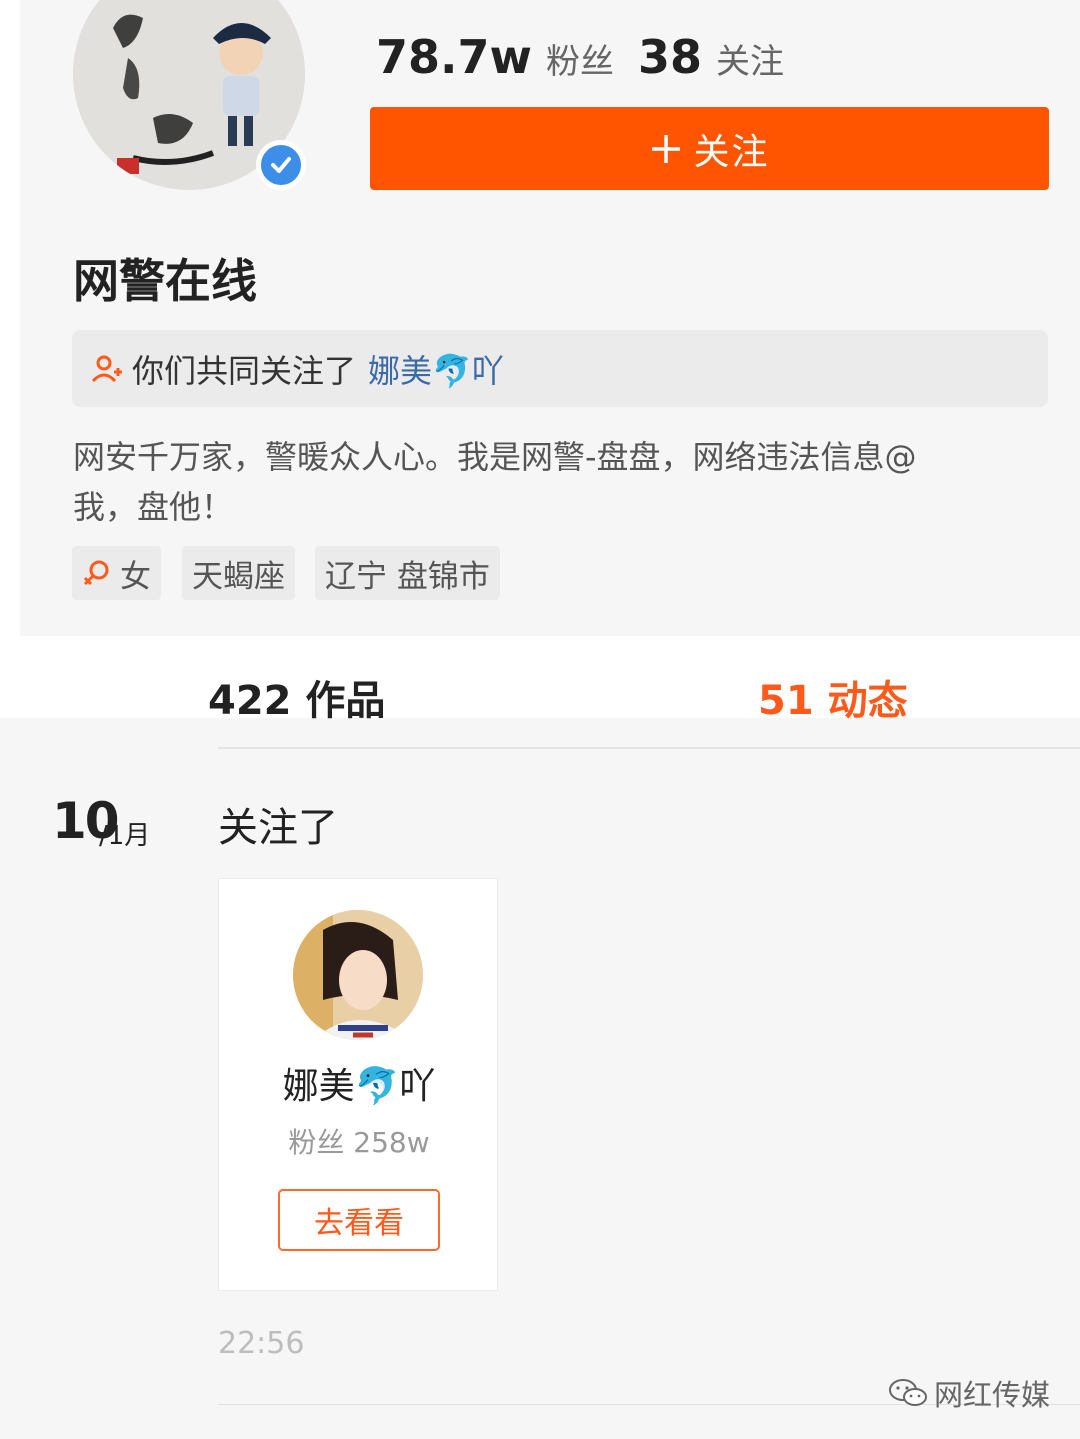  Describe the element at coordinates (116, 573) in the screenshot. I see `gender-tag: 女` at that location.